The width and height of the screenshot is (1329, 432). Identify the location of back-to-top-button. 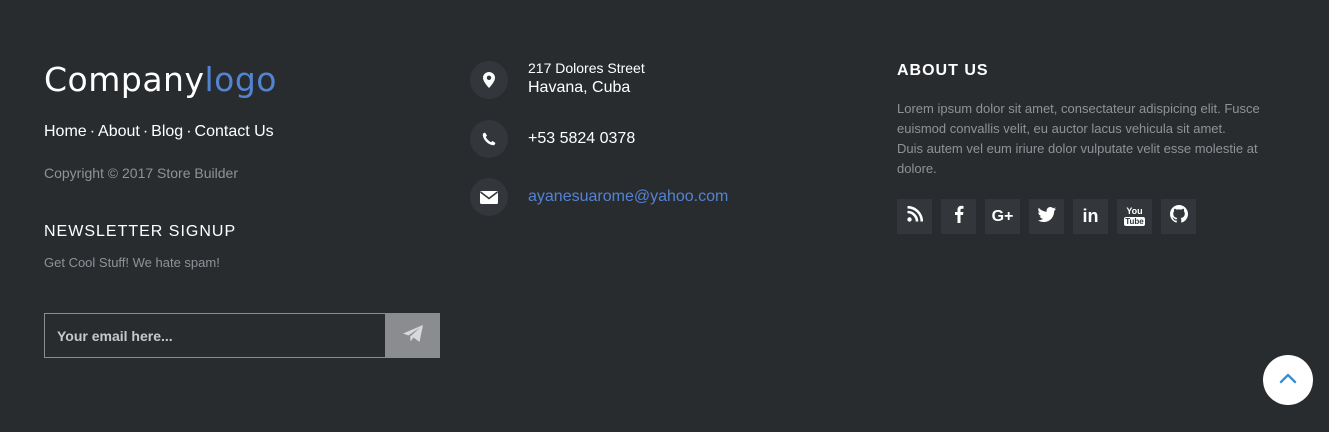
(1288, 380).